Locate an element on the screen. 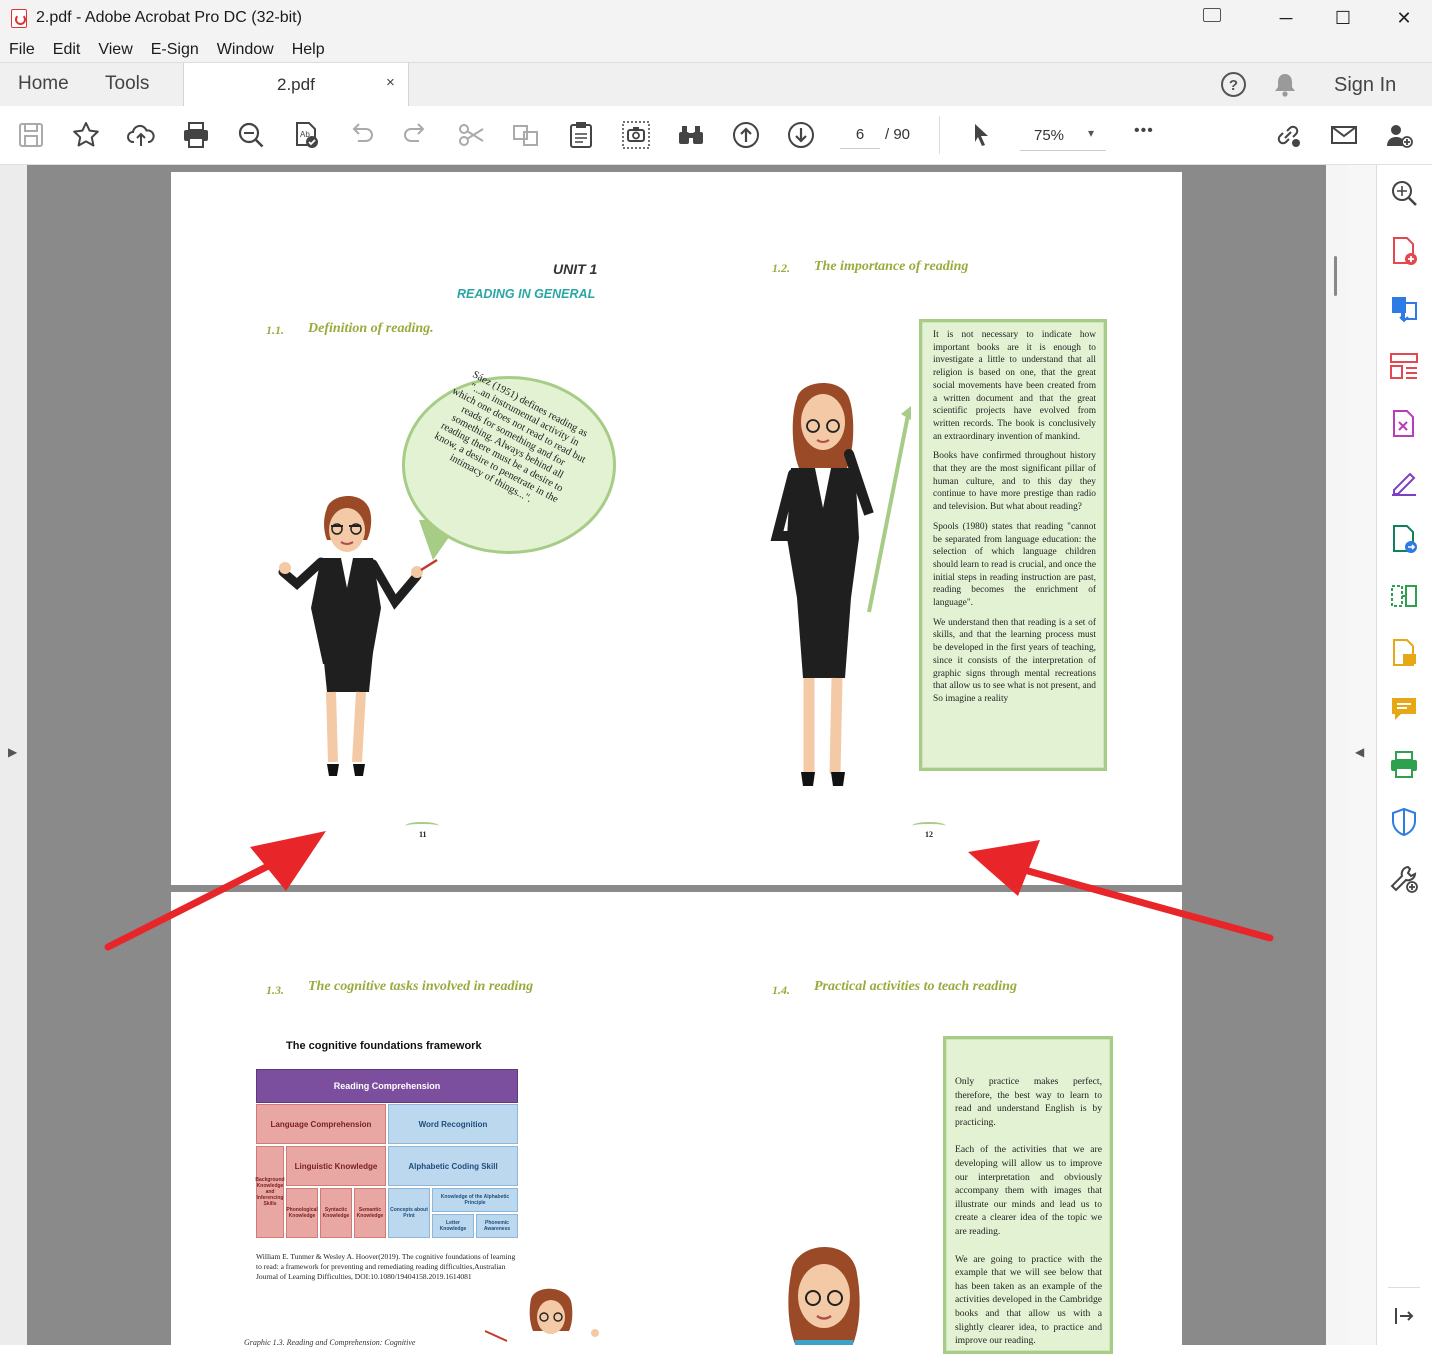  heading-number: 1.3. is located at coordinates (275, 990).